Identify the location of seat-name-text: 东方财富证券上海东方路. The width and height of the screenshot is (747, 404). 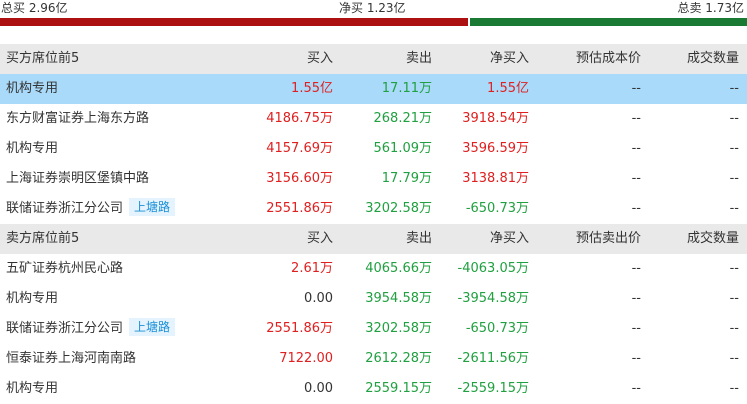
(78, 118).